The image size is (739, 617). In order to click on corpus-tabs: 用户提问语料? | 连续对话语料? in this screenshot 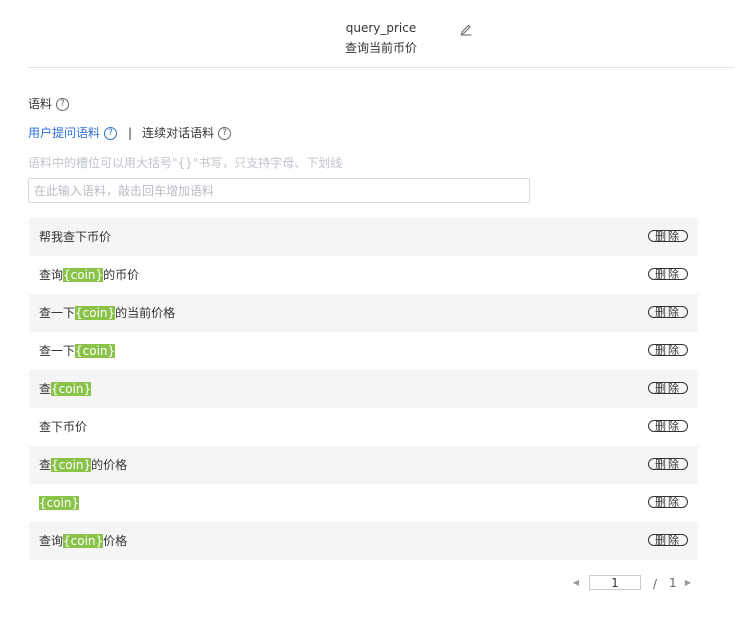, I will do `click(130, 133)`.